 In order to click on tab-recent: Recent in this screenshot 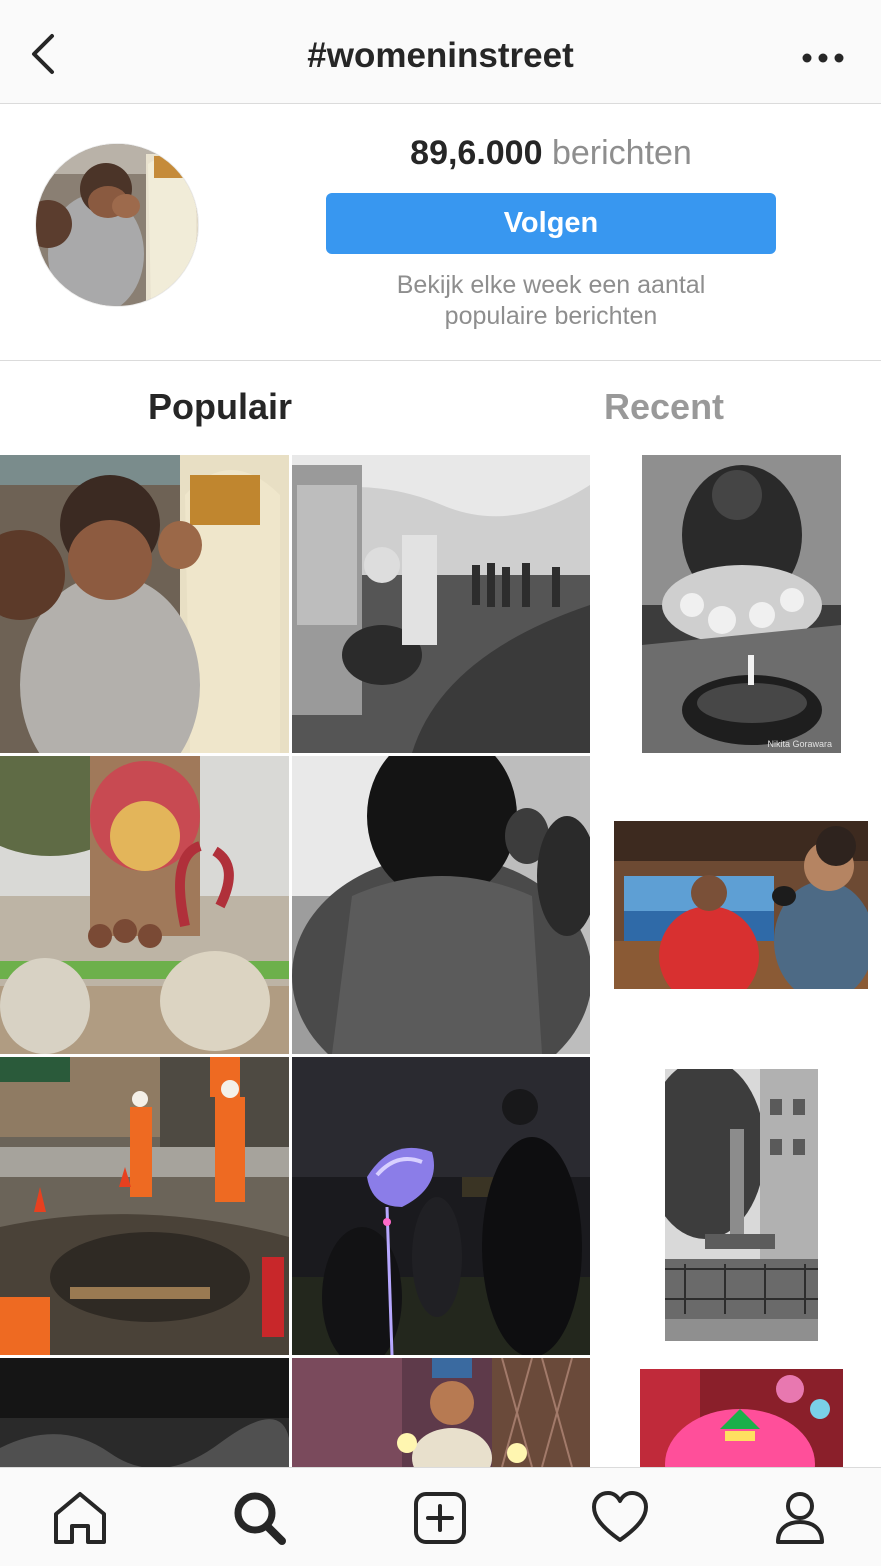, I will do `click(664, 407)`.